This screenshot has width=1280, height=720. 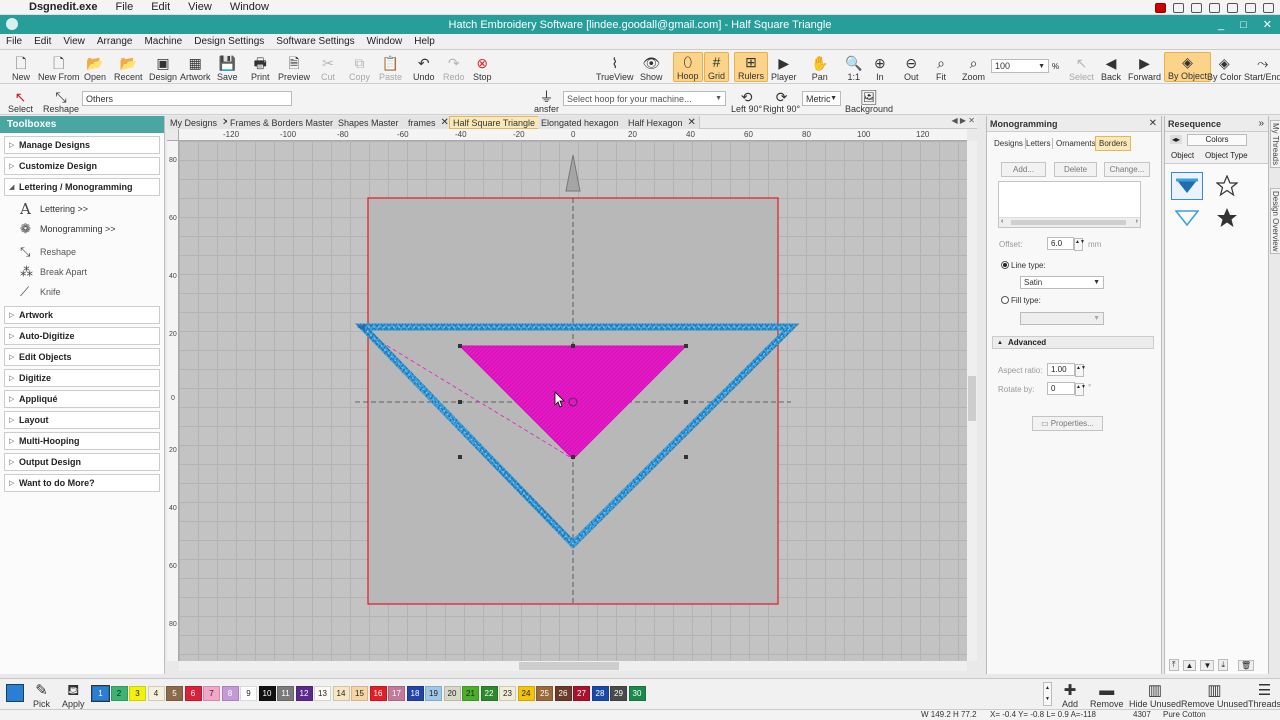 I want to click on tab-frames-borders-master: Frames & Borders Master✕, so click(x=289, y=122).